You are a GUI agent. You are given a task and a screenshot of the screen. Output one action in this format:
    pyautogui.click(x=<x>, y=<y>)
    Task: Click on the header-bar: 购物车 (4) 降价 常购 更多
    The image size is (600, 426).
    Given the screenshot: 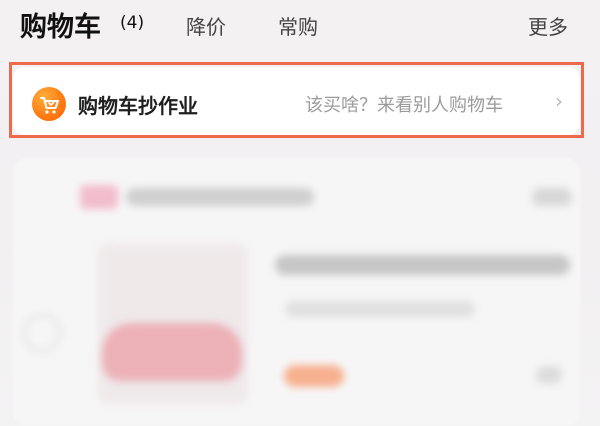 What is the action you would take?
    pyautogui.click(x=300, y=28)
    